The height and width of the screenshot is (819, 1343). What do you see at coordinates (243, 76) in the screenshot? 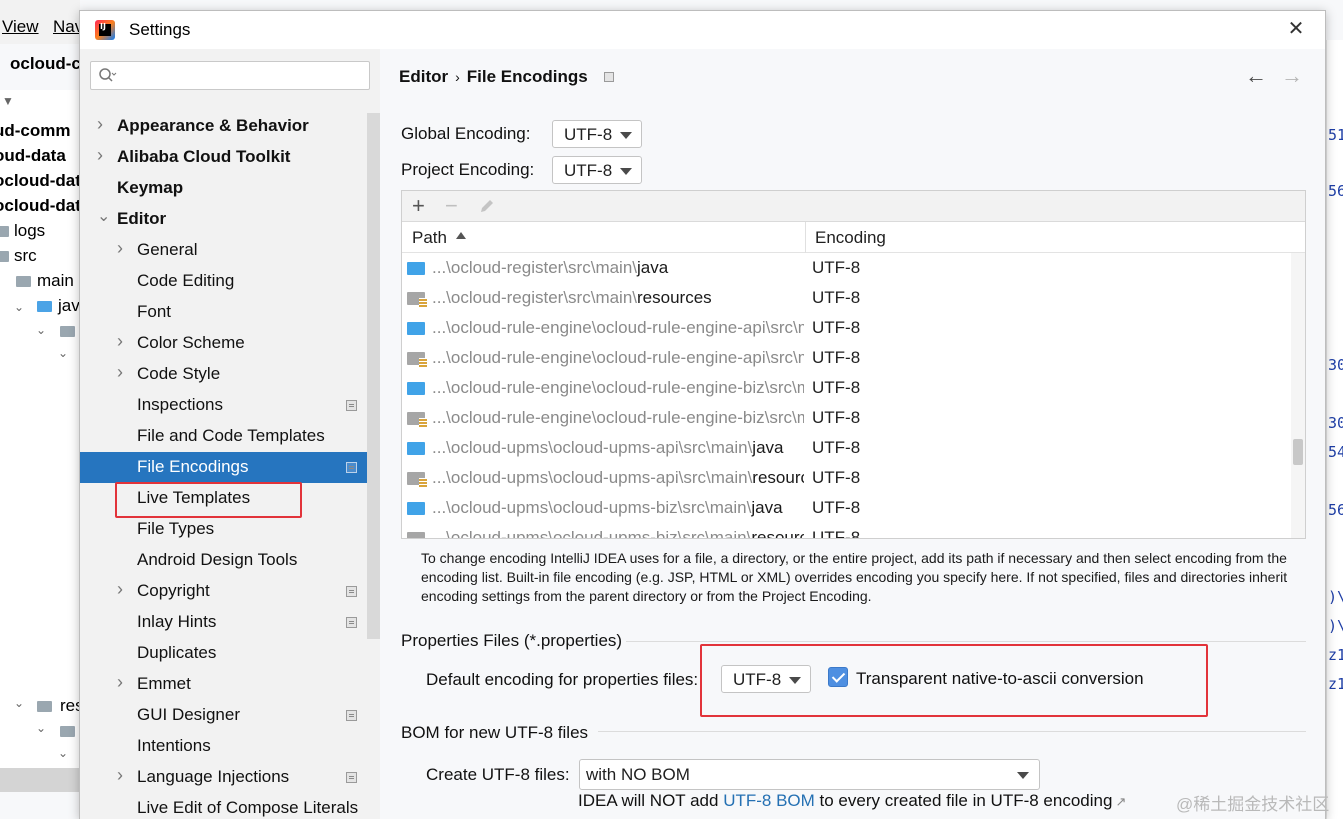
I see `search-input` at bounding box center [243, 76].